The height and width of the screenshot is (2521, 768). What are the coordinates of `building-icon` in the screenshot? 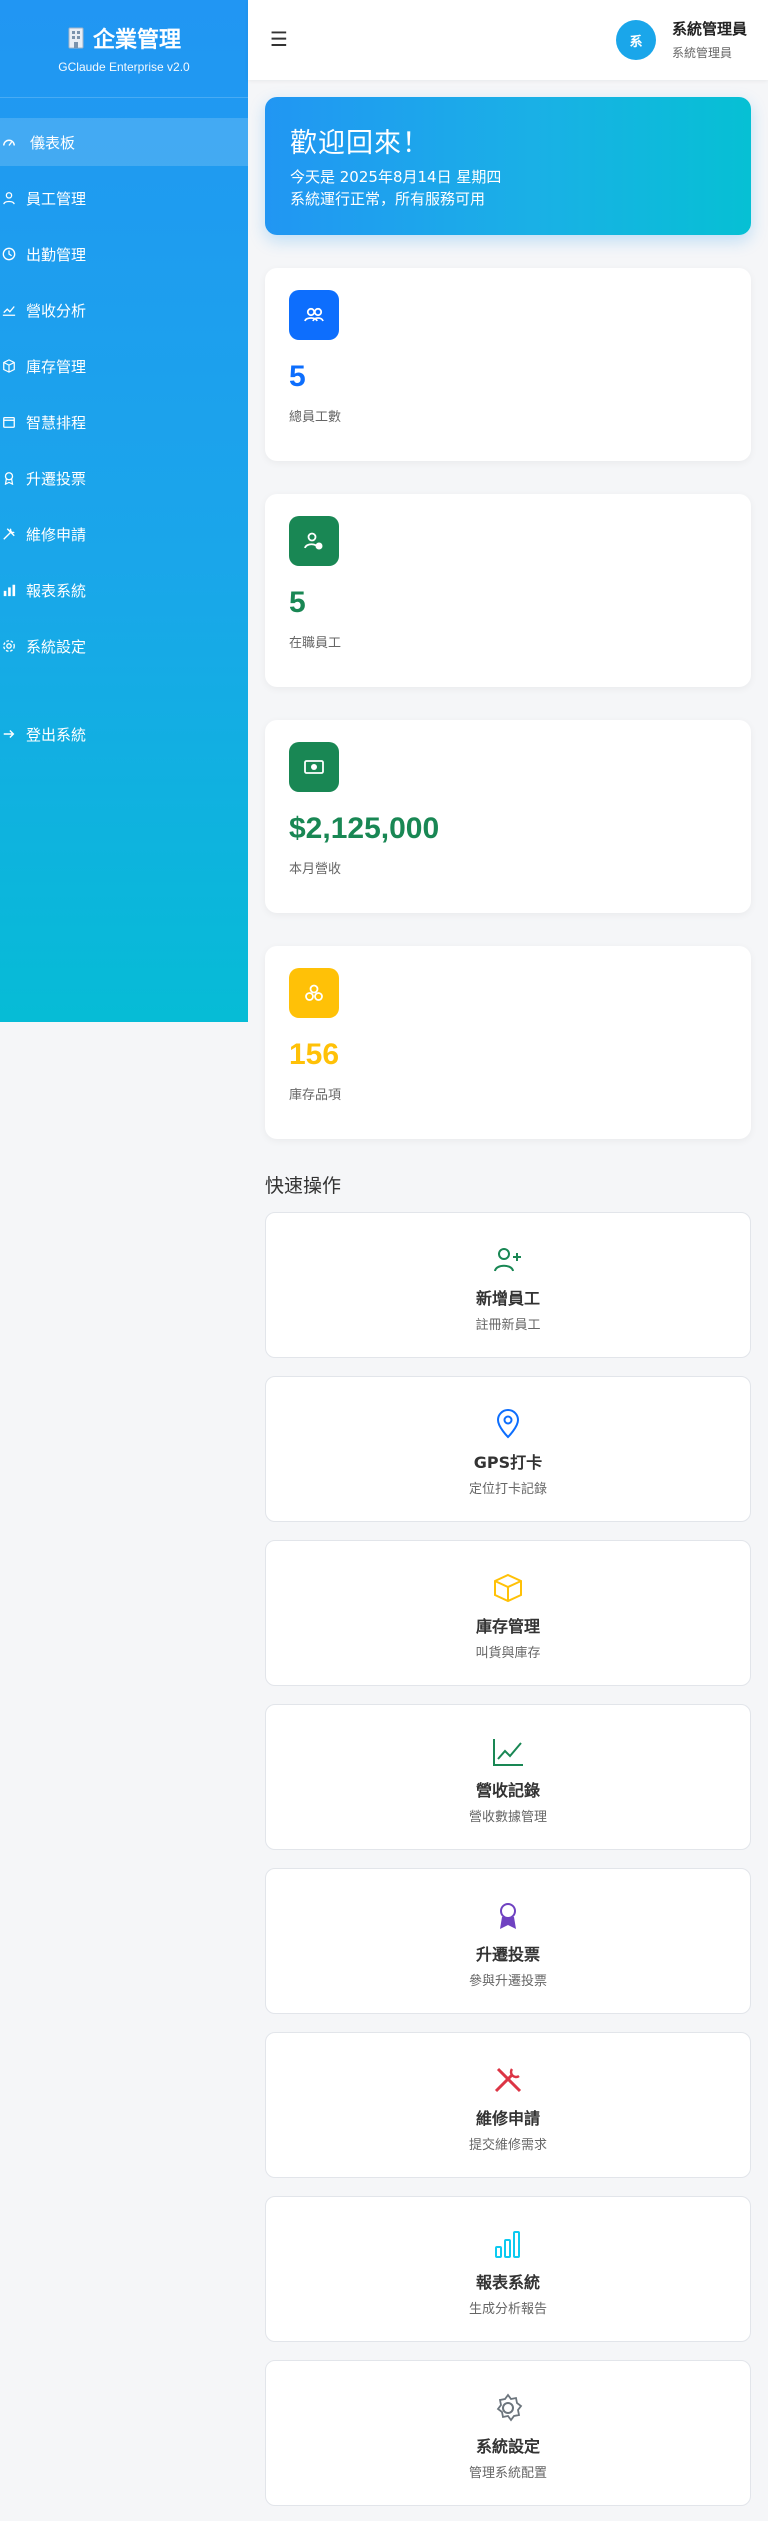 It's located at (76, 38).